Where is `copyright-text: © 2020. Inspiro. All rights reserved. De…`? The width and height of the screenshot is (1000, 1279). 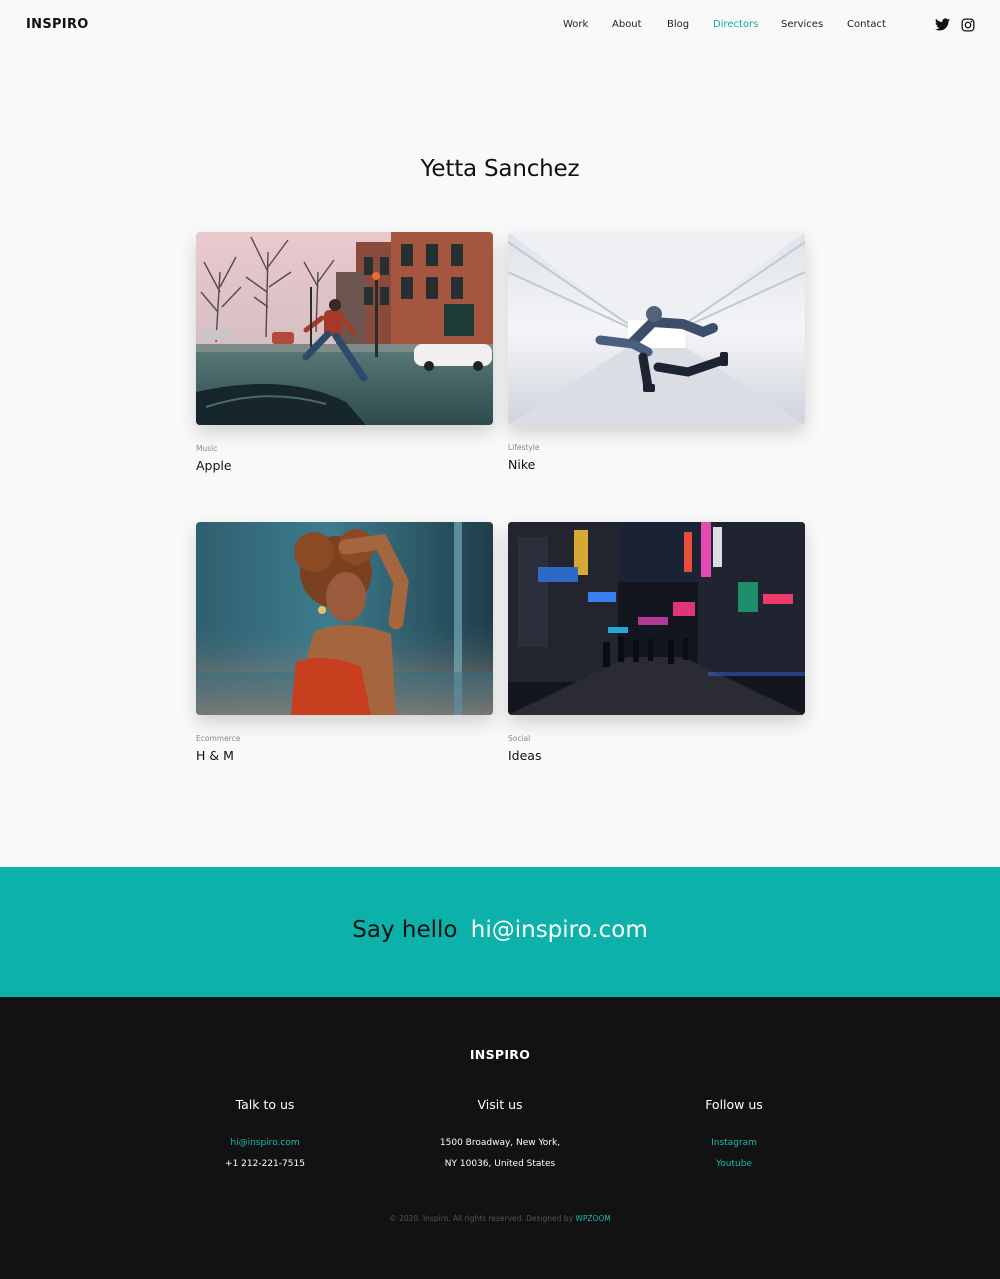 copyright-text: © 2020. Inspiro. All rights reserved. De… is located at coordinates (481, 1218).